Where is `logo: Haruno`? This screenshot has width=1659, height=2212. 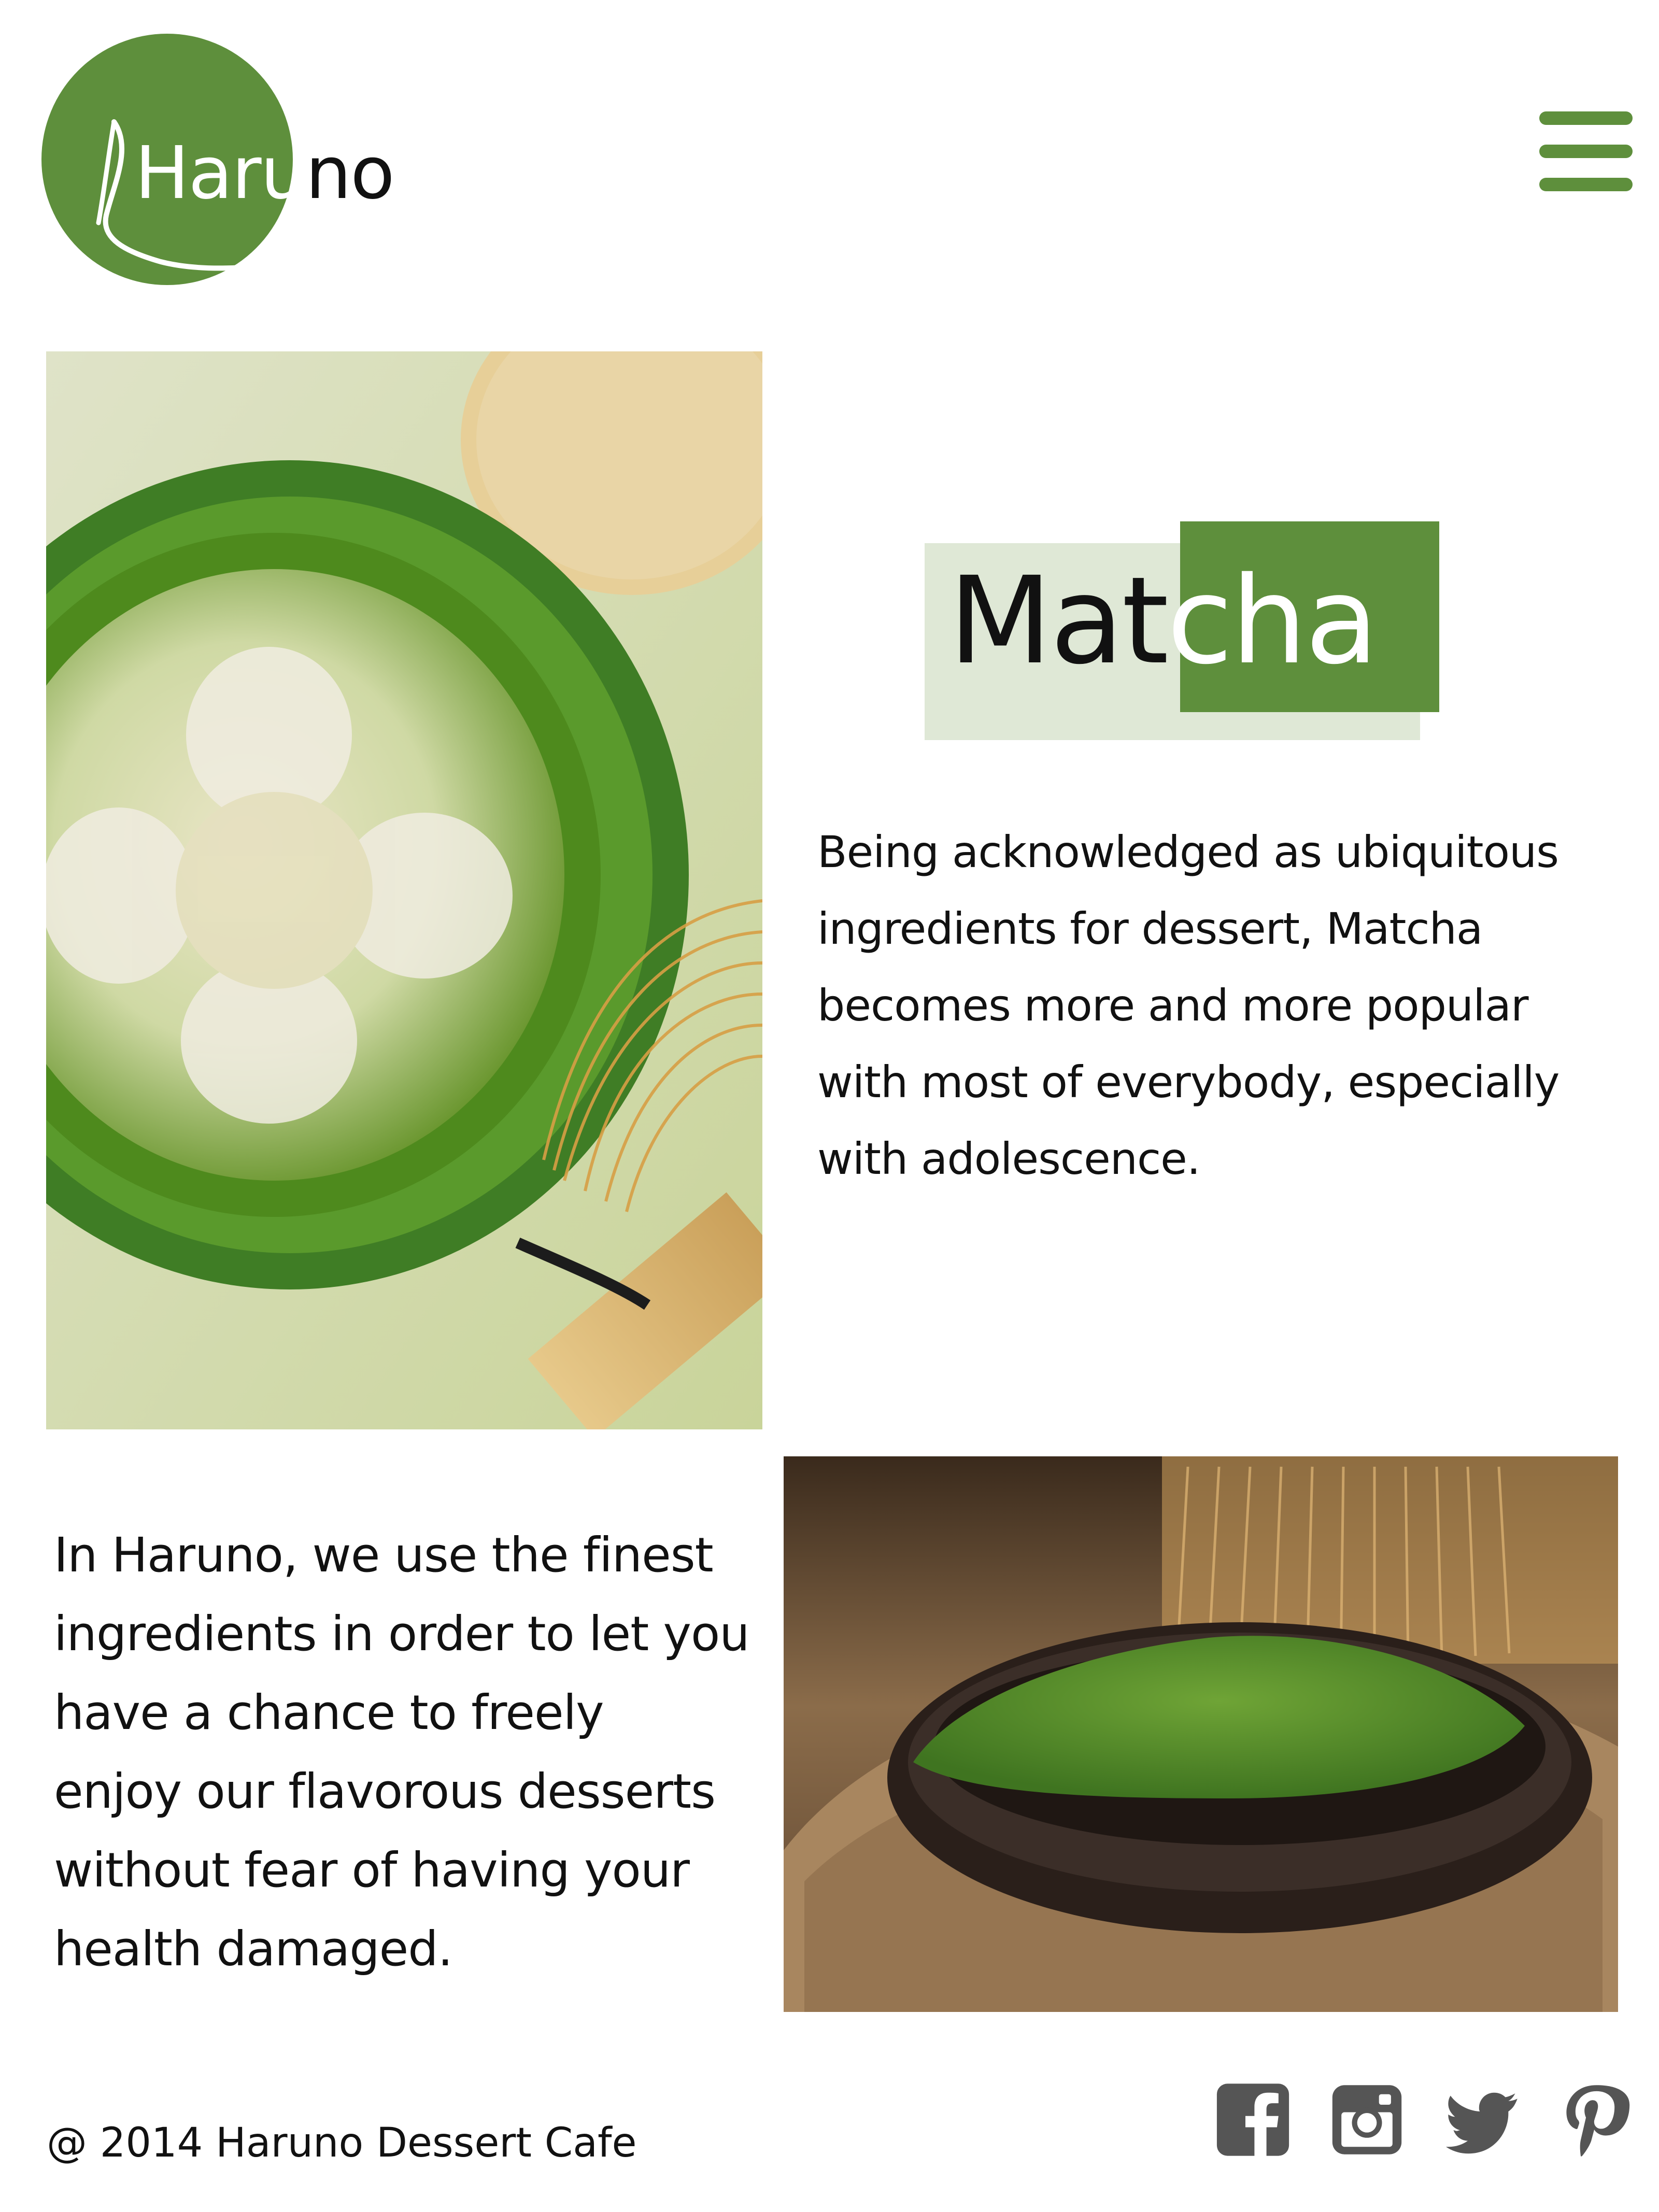
logo: Haruno is located at coordinates (218, 161).